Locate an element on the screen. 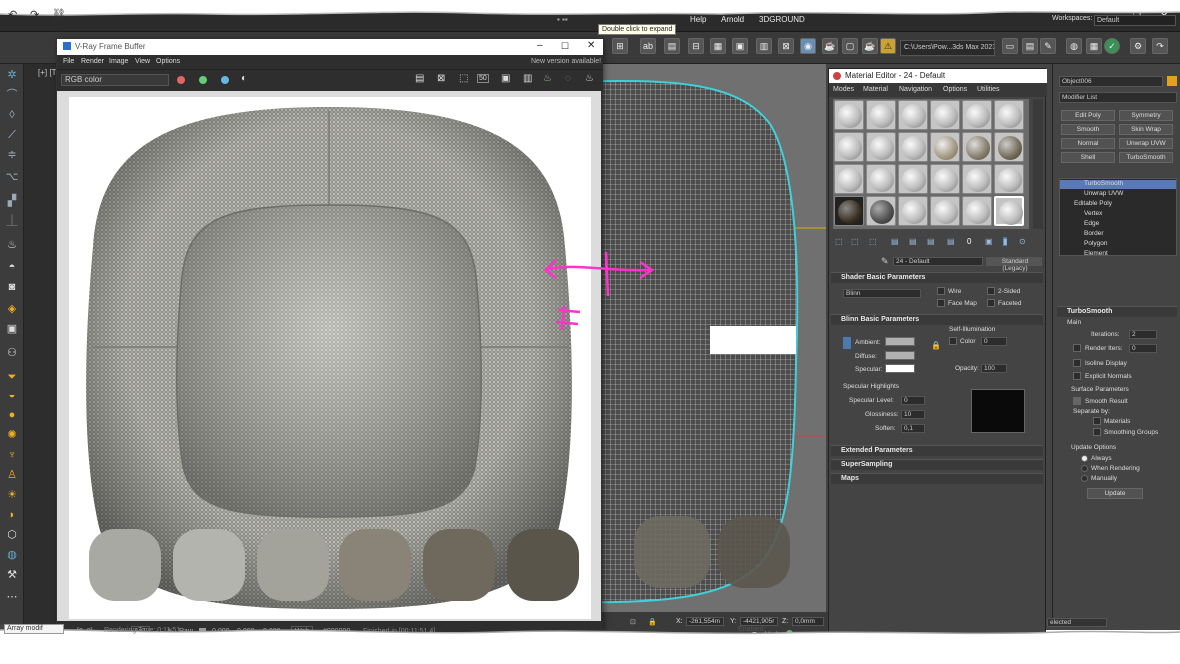 Image resolution: width=1180 pixels, height=664 pixels. ambient-color-swatch is located at coordinates (900, 341).